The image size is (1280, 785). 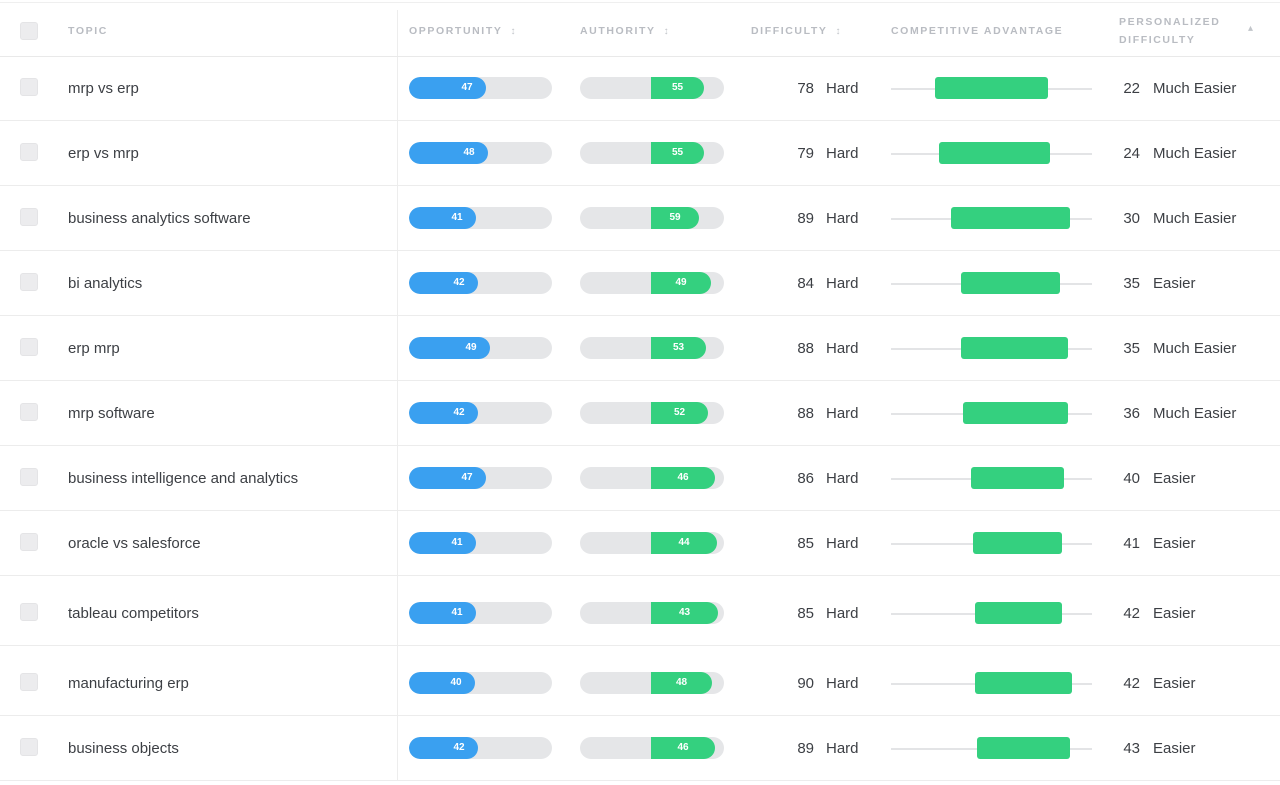 I want to click on authority-value: 44, so click(x=684, y=542).